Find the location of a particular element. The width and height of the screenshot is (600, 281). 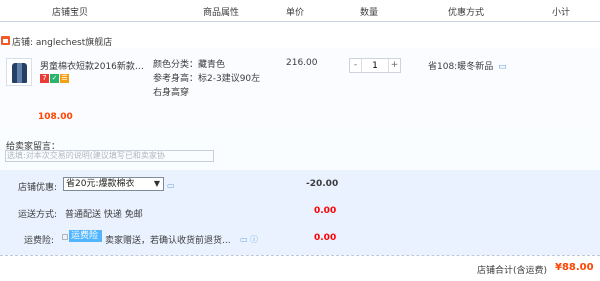

item-subtotal: 108.00 is located at coordinates (55, 117).